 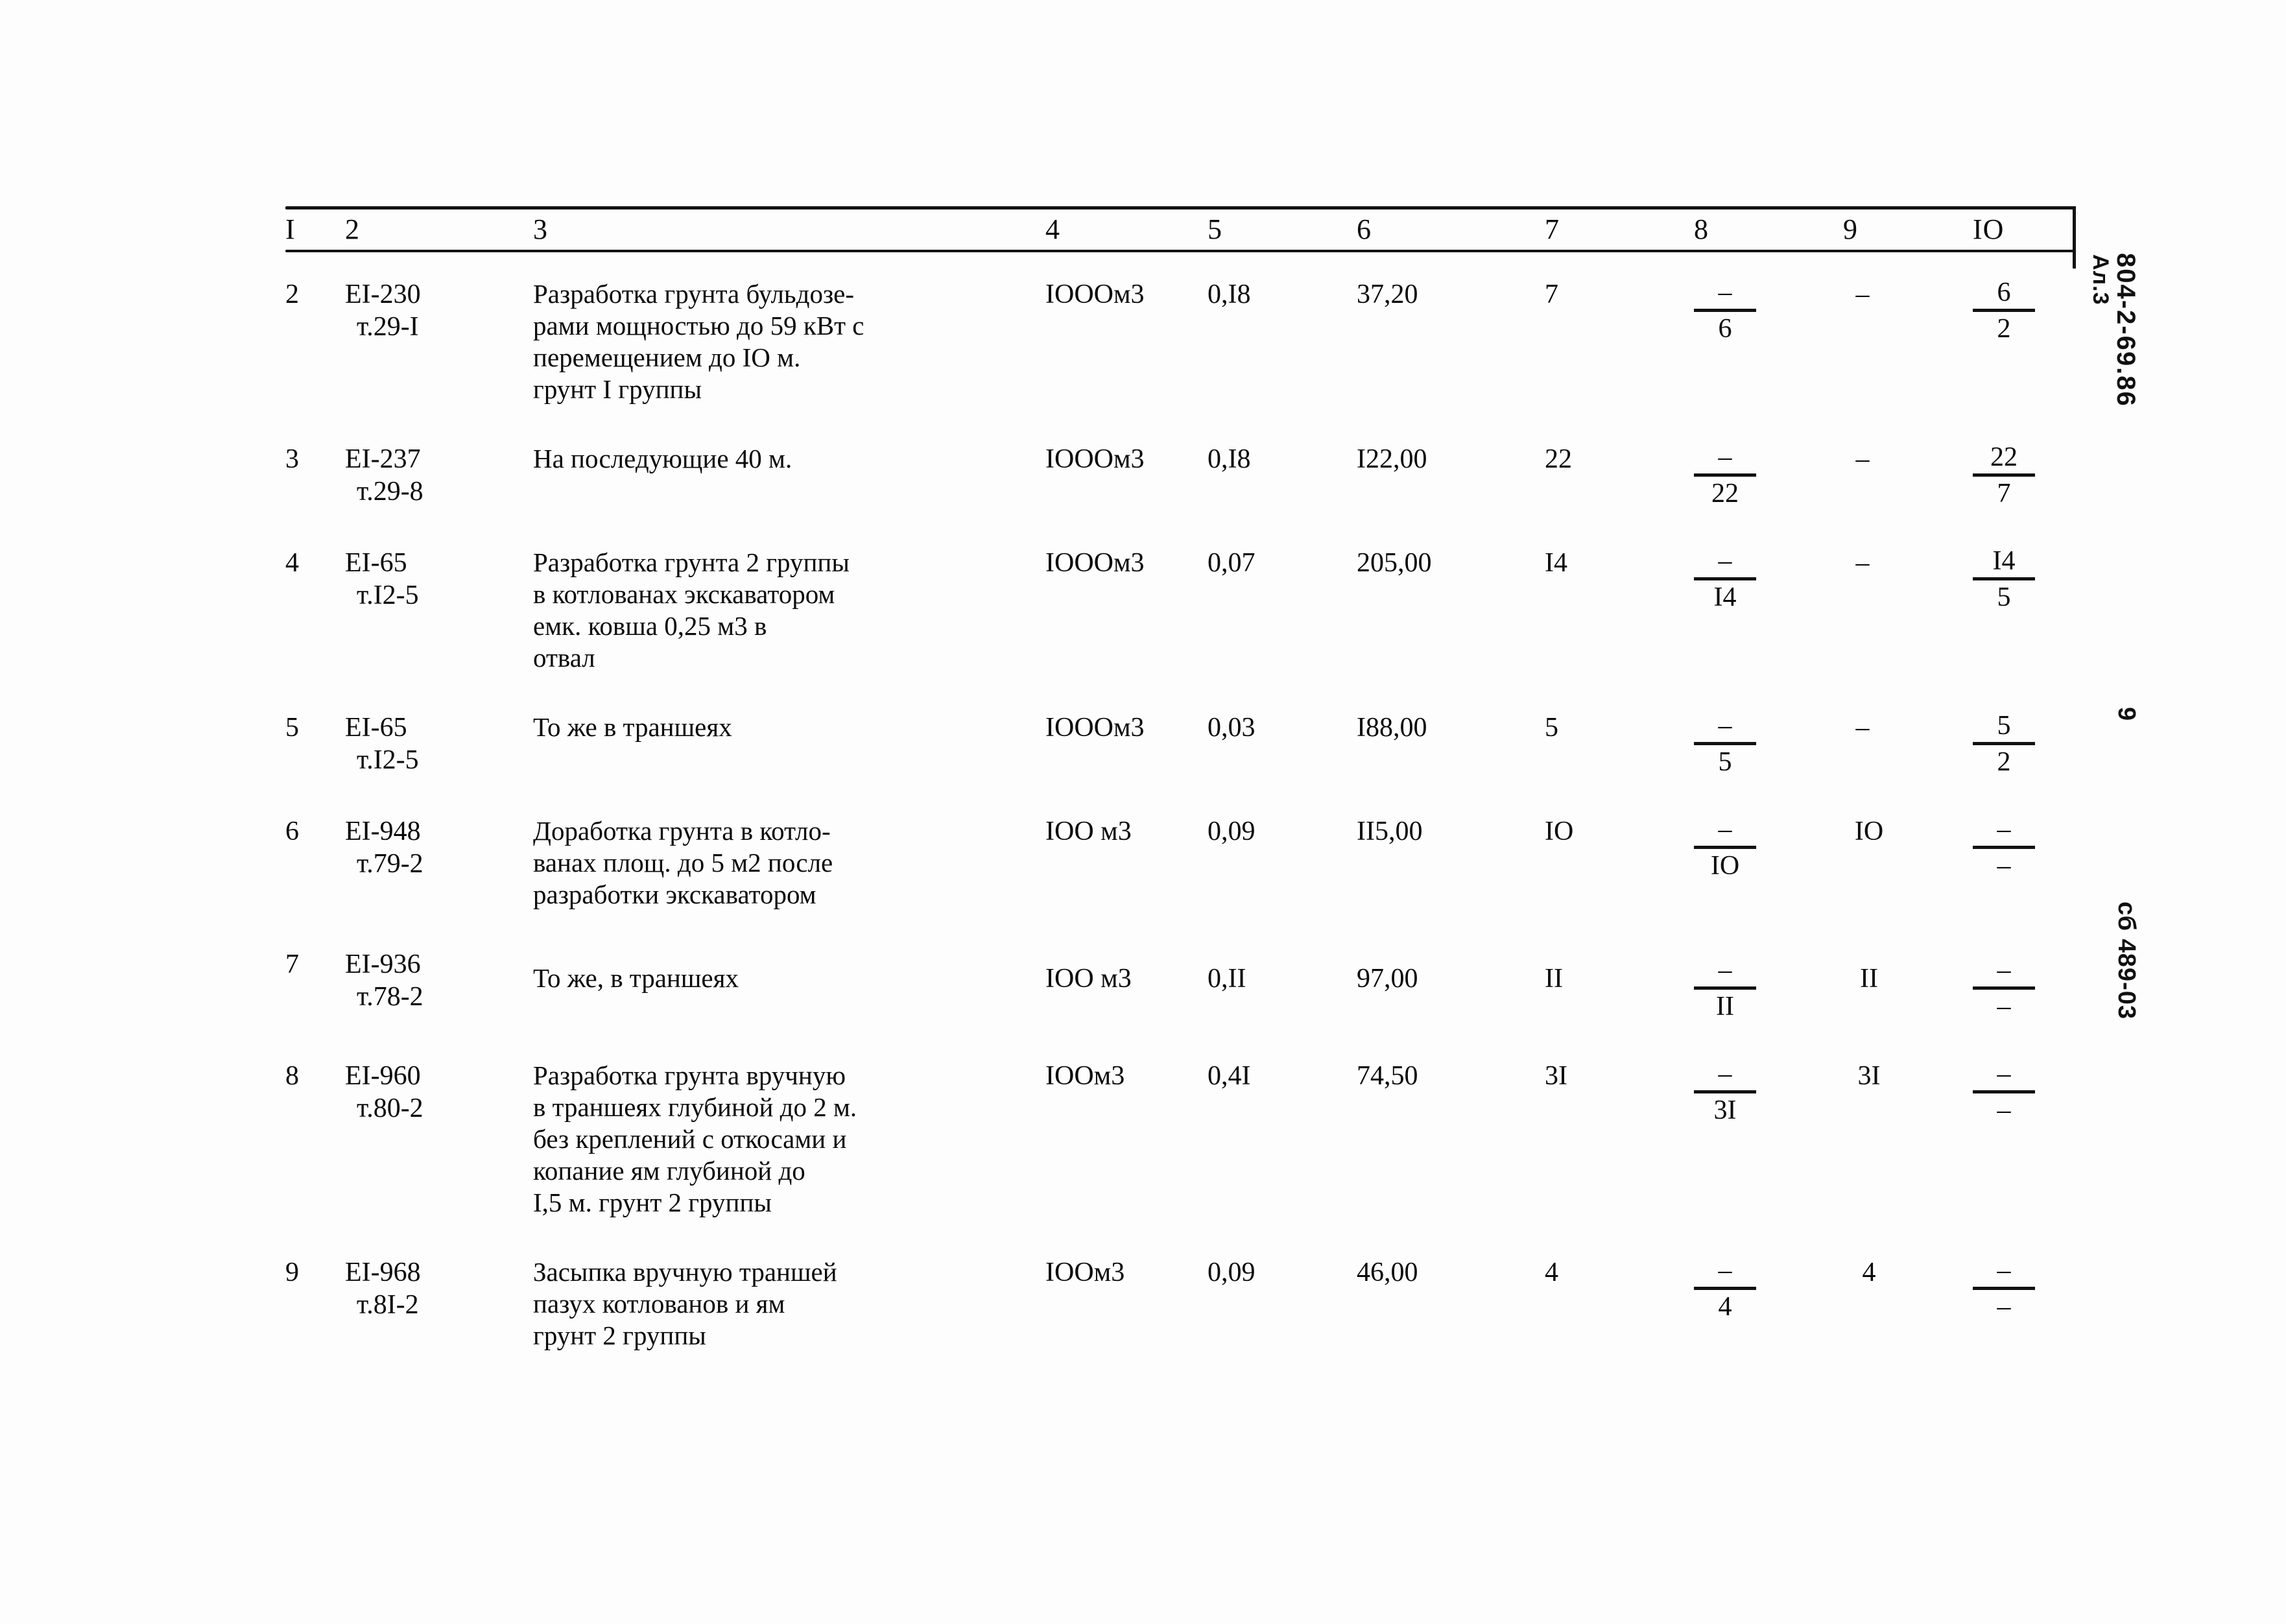 I want to click on row-code: EI-960 т.80-2, so click(x=439, y=1139).